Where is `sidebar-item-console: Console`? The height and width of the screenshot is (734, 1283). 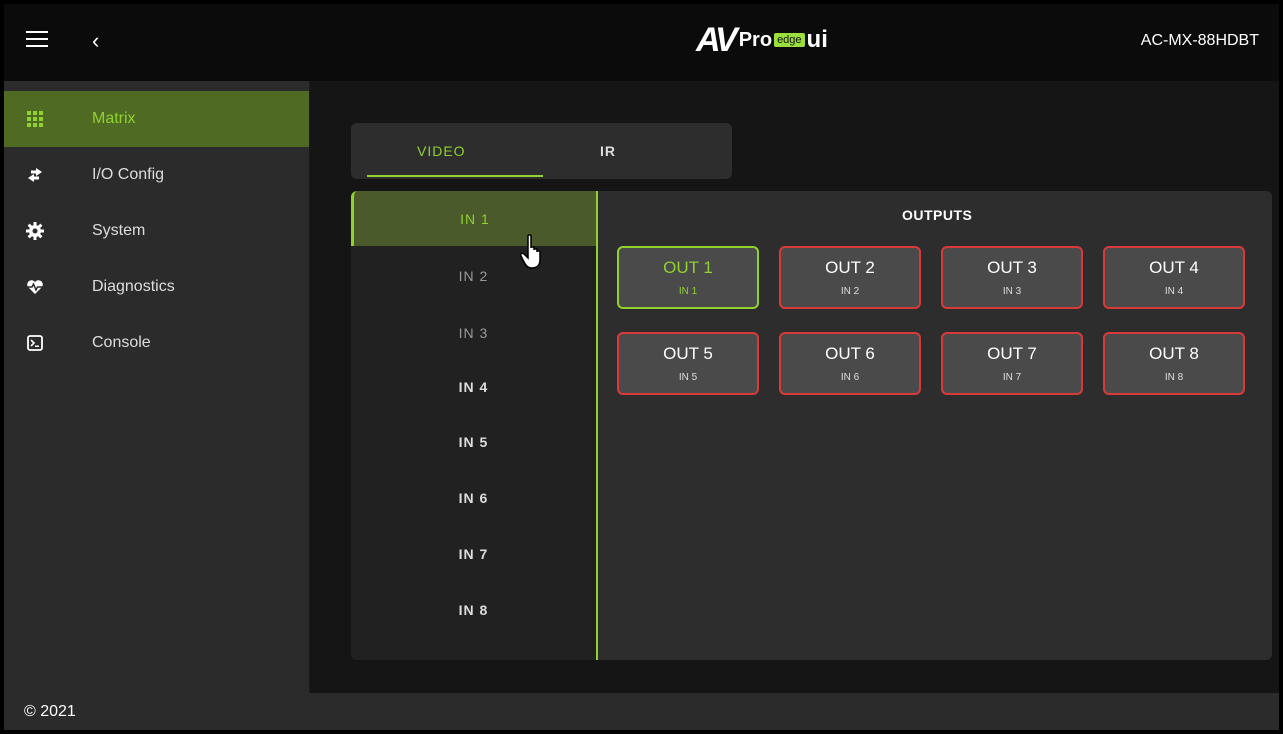
sidebar-item-console: Console is located at coordinates (156, 343).